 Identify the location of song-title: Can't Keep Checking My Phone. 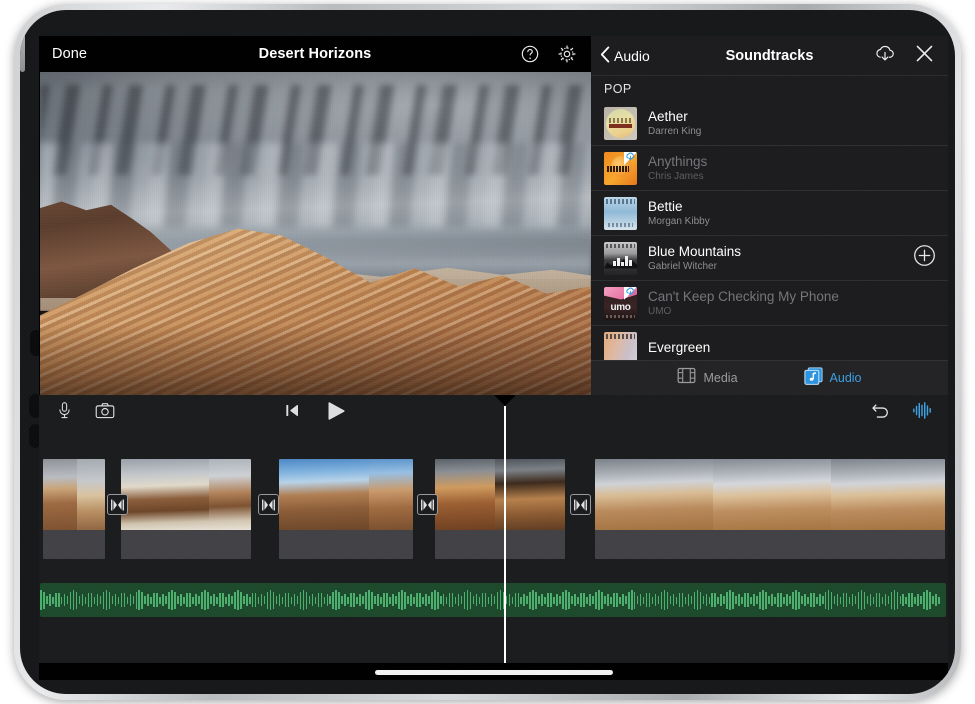
(743, 296).